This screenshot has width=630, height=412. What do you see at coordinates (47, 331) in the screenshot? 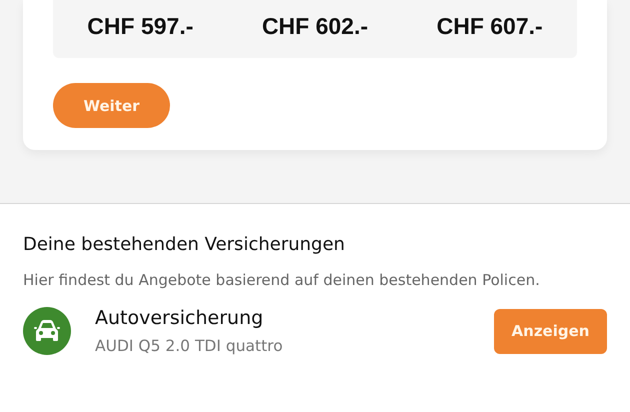
I see `car-icon` at bounding box center [47, 331].